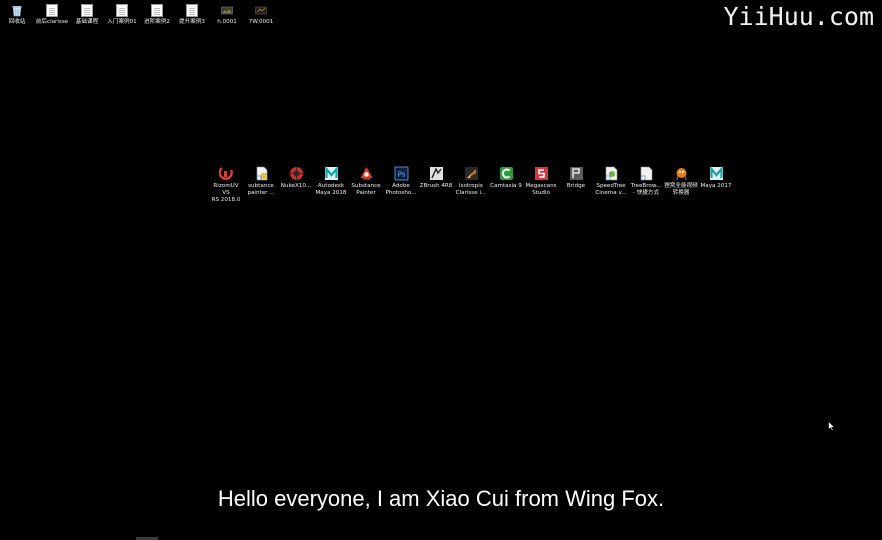 This screenshot has width=882, height=540. What do you see at coordinates (226, 193) in the screenshot?
I see `desktop-icon-label: RizomUV VS RS 2018.0` at bounding box center [226, 193].